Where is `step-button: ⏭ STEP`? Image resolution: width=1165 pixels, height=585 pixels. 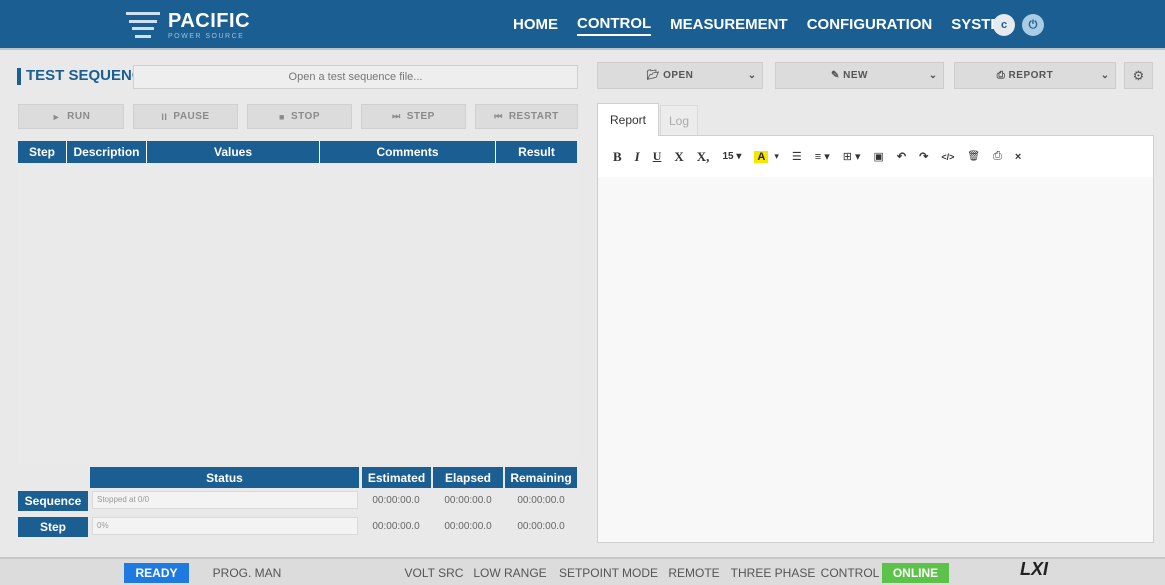
step-button: ⏭ STEP is located at coordinates (413, 116).